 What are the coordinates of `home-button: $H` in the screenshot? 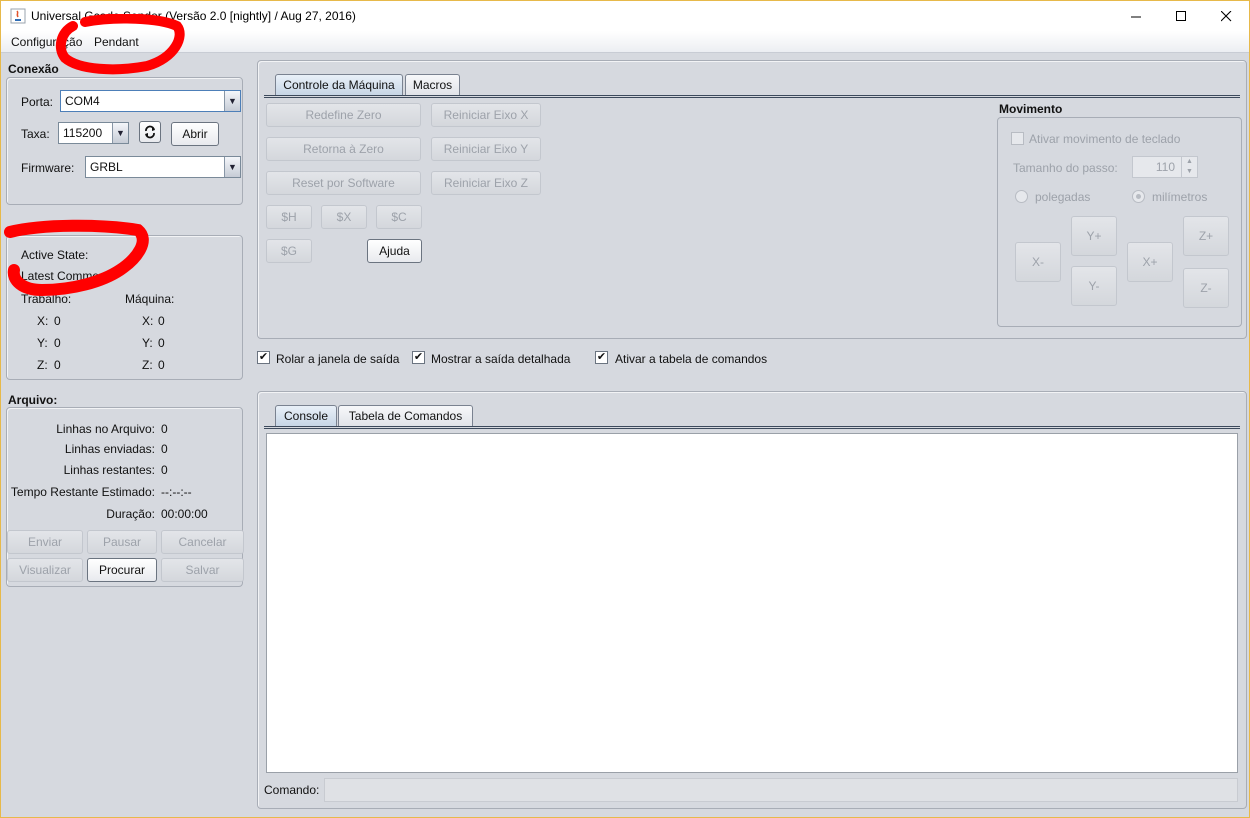 It's located at (289, 217).